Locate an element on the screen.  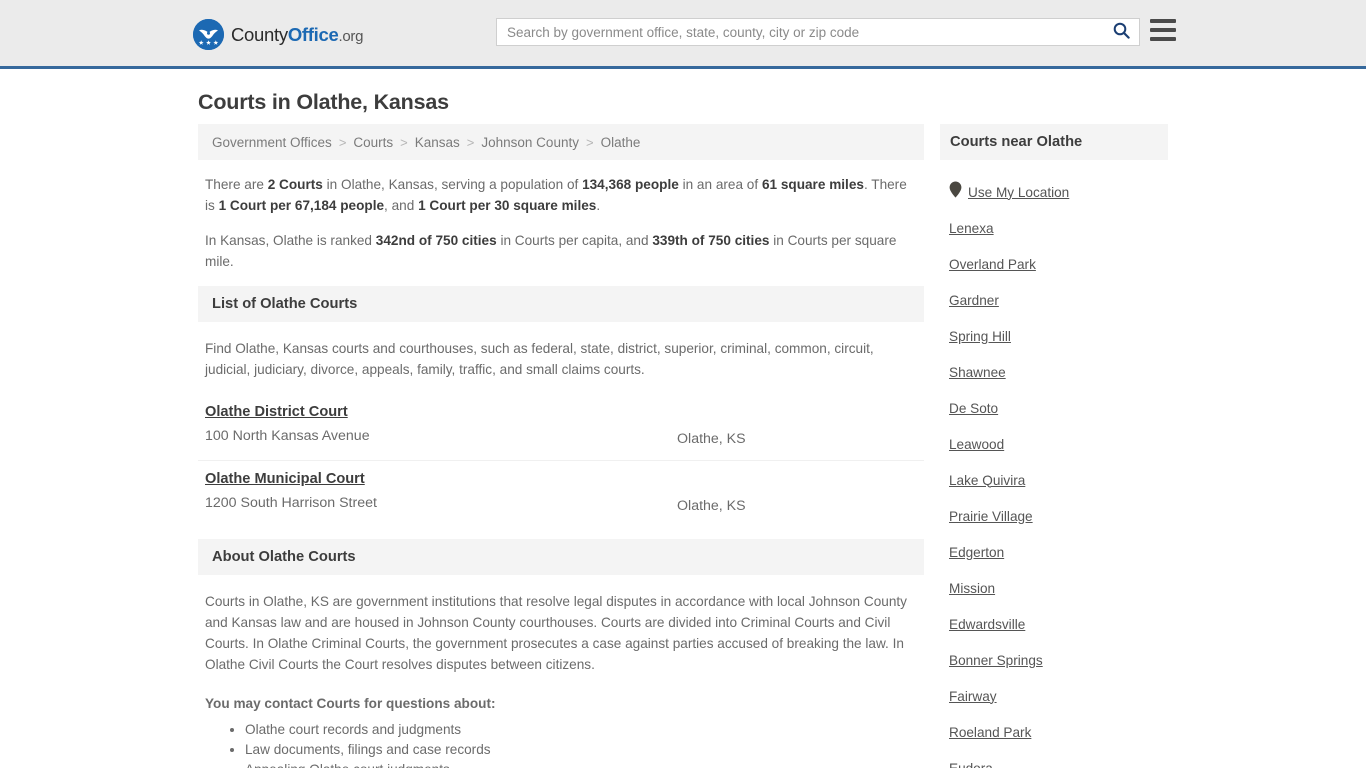
breadcrumb-item-courts: Courts is located at coordinates (373, 142).